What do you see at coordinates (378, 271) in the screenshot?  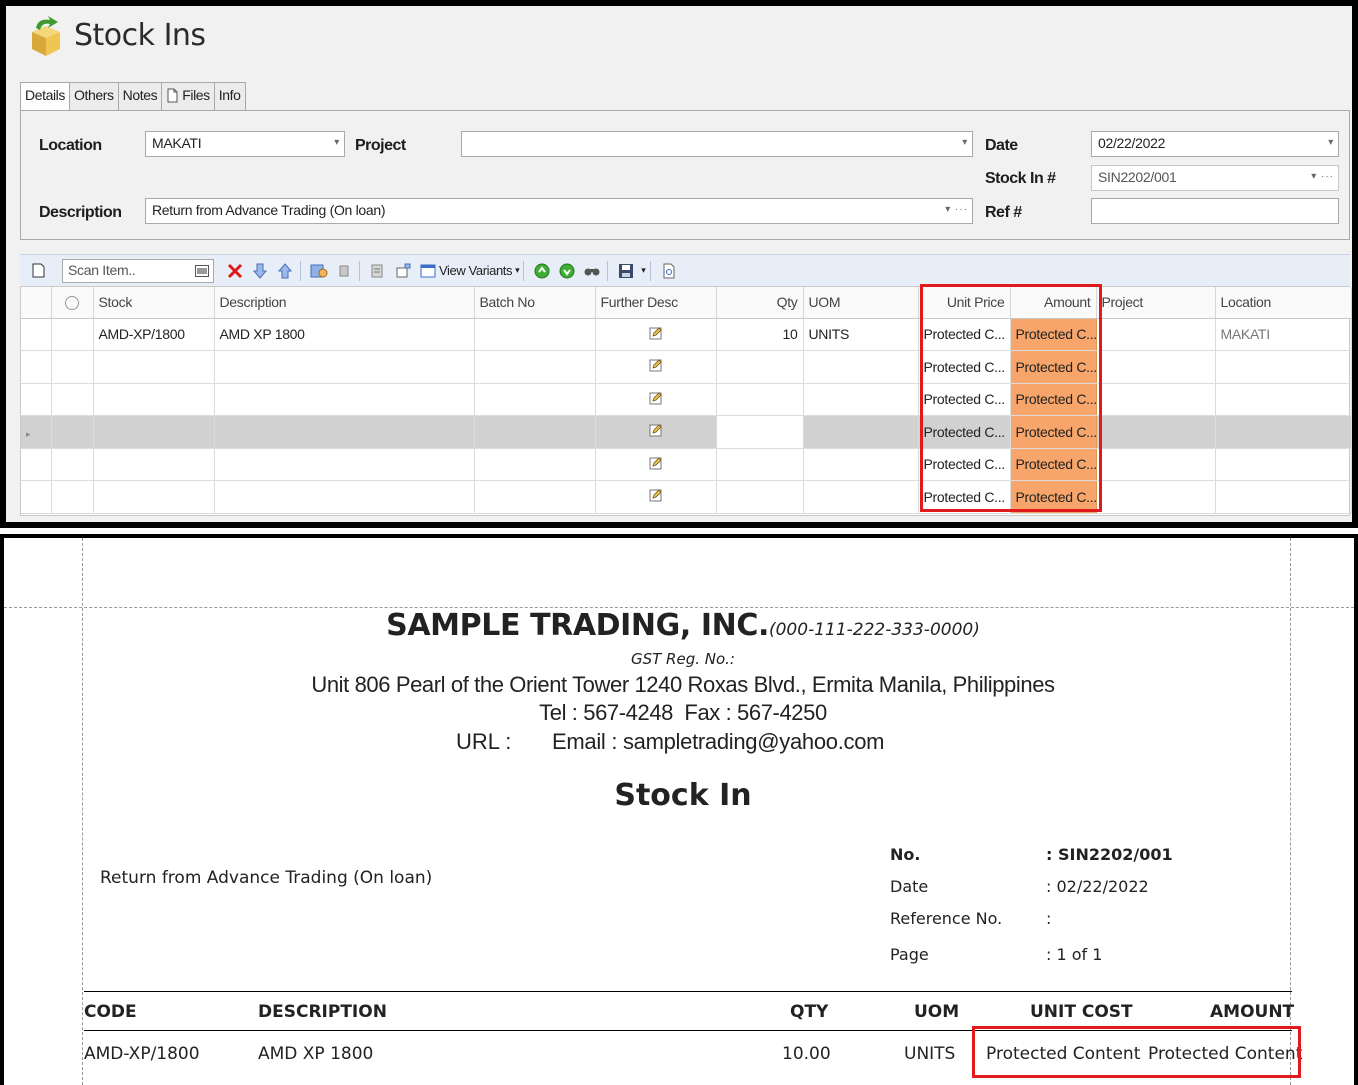 I see `copy-rows-icon` at bounding box center [378, 271].